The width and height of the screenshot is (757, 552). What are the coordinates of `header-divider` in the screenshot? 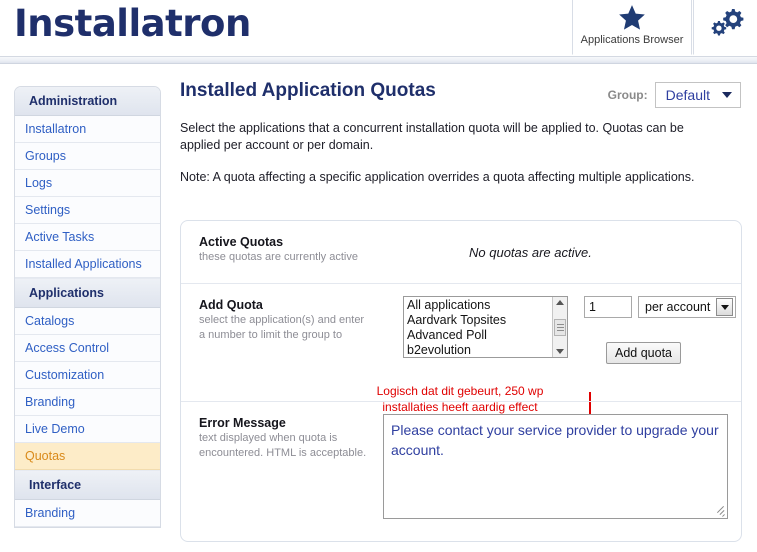 It's located at (378, 60).